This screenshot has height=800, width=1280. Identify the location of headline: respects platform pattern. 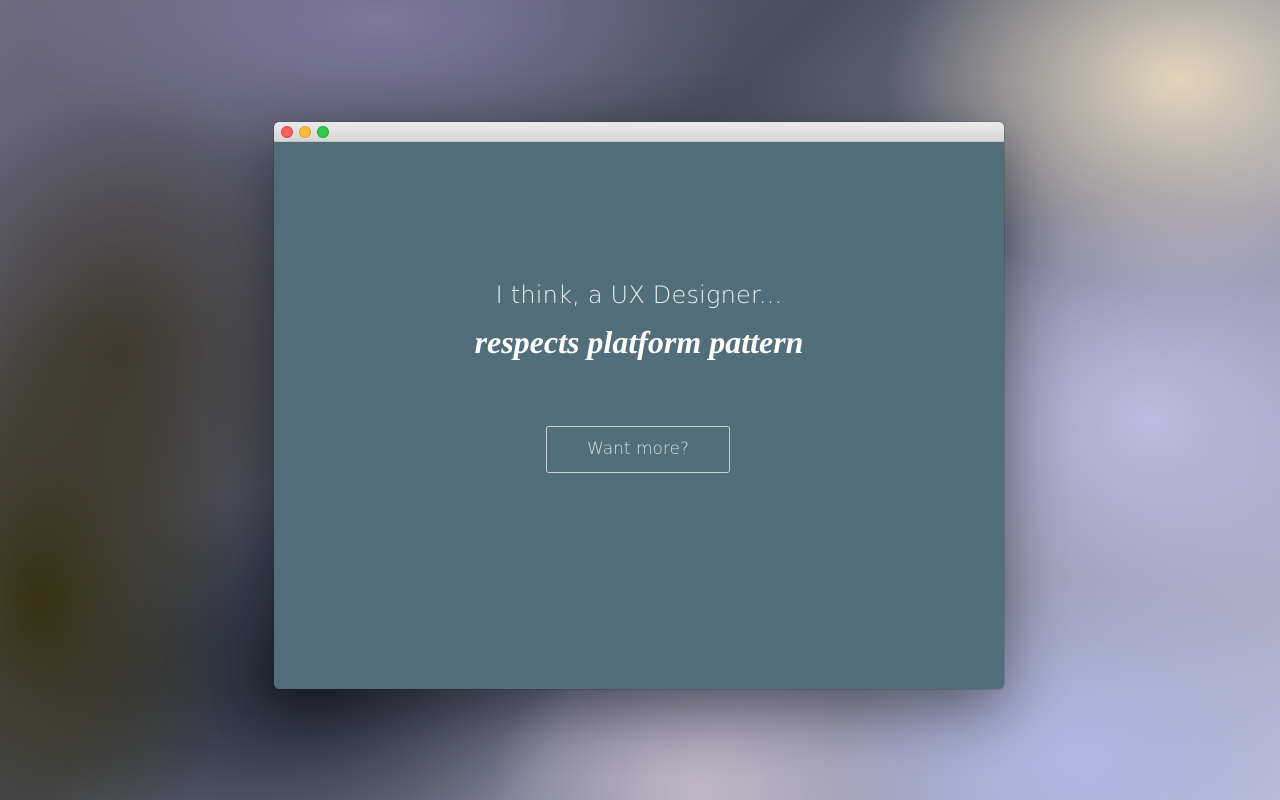
(639, 342).